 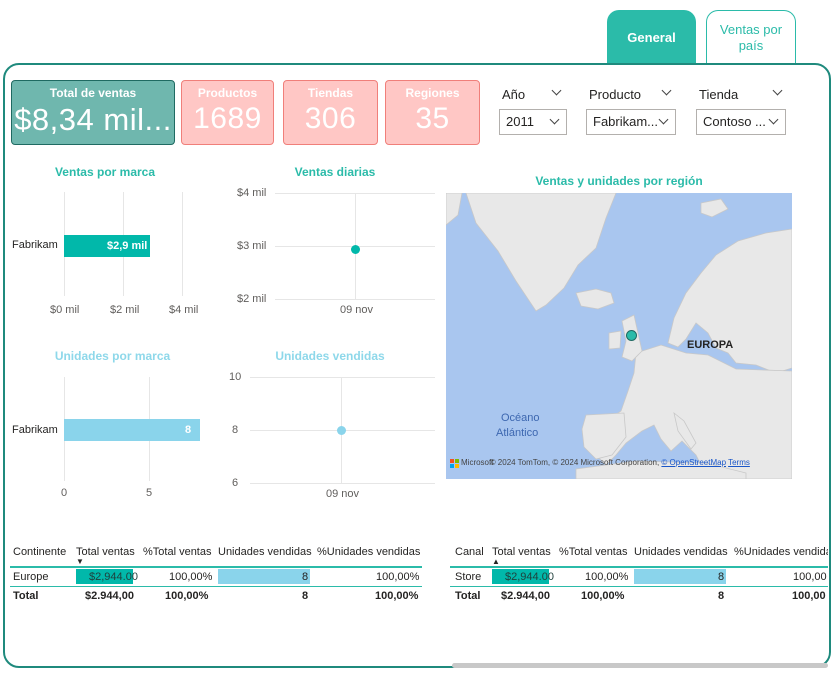 I want to click on tab-general-label: General, so click(x=651, y=37).